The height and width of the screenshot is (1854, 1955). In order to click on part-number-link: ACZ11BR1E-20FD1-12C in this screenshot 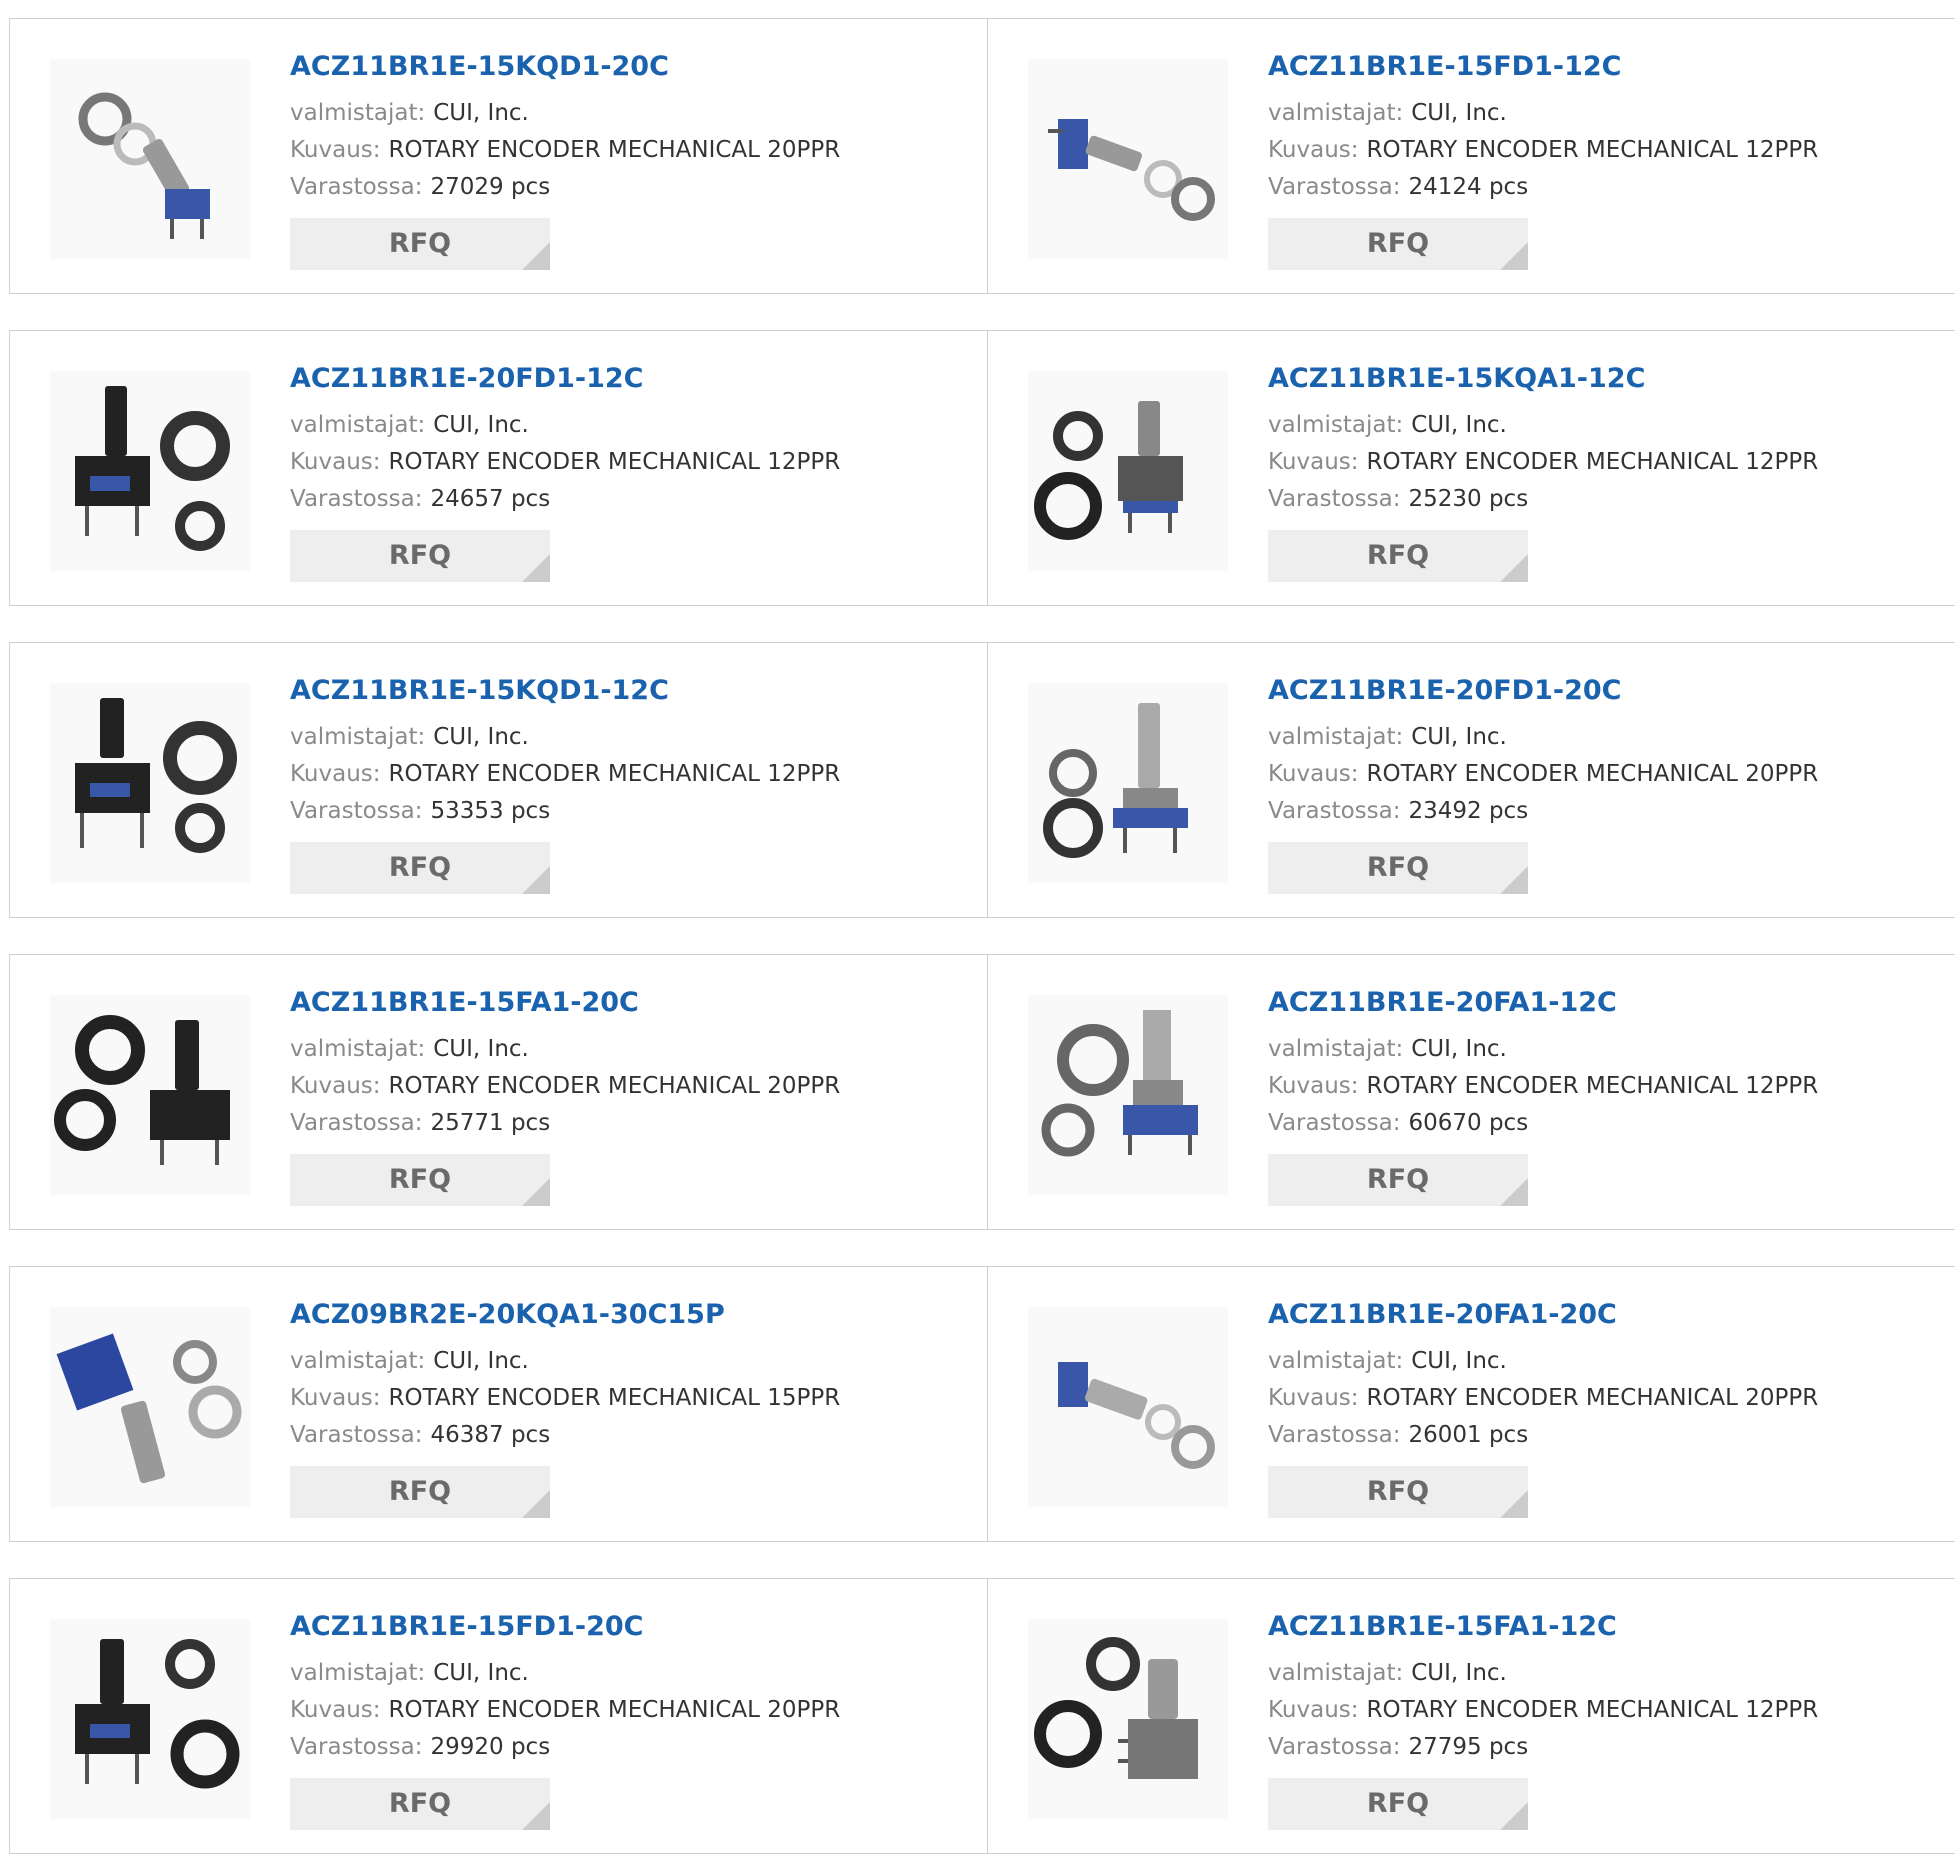, I will do `click(620, 379)`.